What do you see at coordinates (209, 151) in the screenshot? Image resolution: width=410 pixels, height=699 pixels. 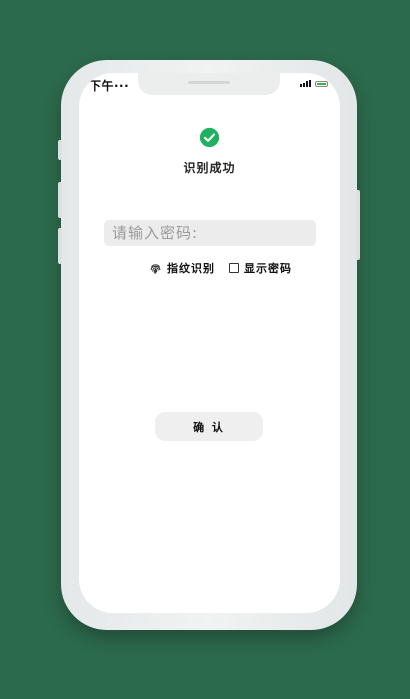 I see `recognition-result: 识别成功` at bounding box center [209, 151].